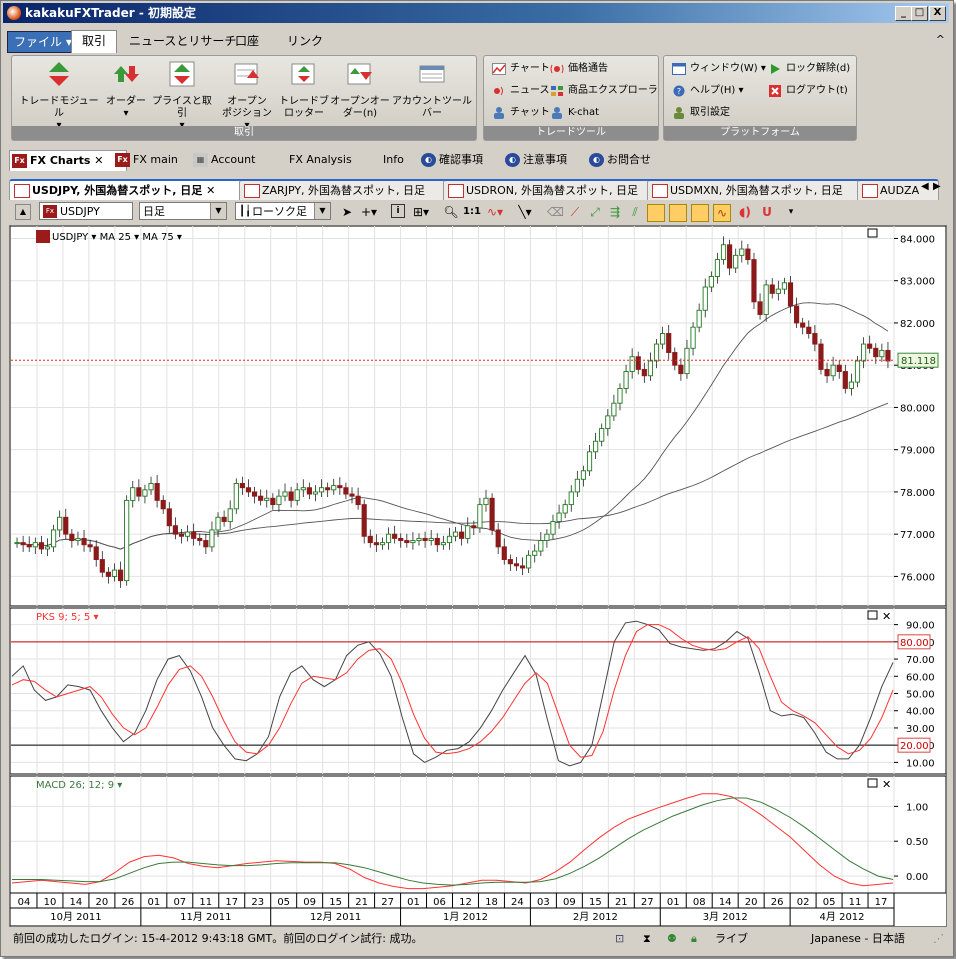 This screenshot has width=956, height=959. What do you see at coordinates (619, 160) in the screenshot?
I see `doc-tab-contact: ◐ お問合せ` at bounding box center [619, 160].